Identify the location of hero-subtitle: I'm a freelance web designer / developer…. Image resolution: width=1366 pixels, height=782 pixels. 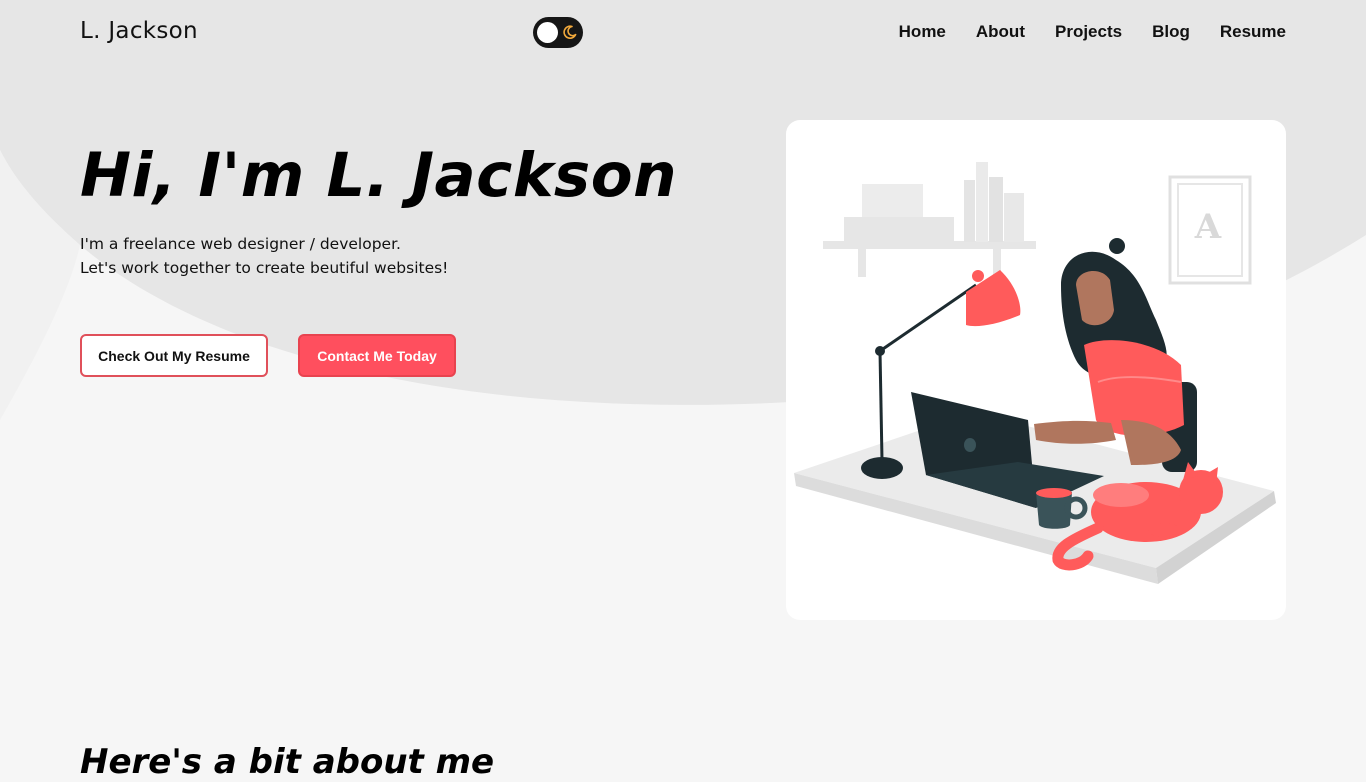
(264, 256).